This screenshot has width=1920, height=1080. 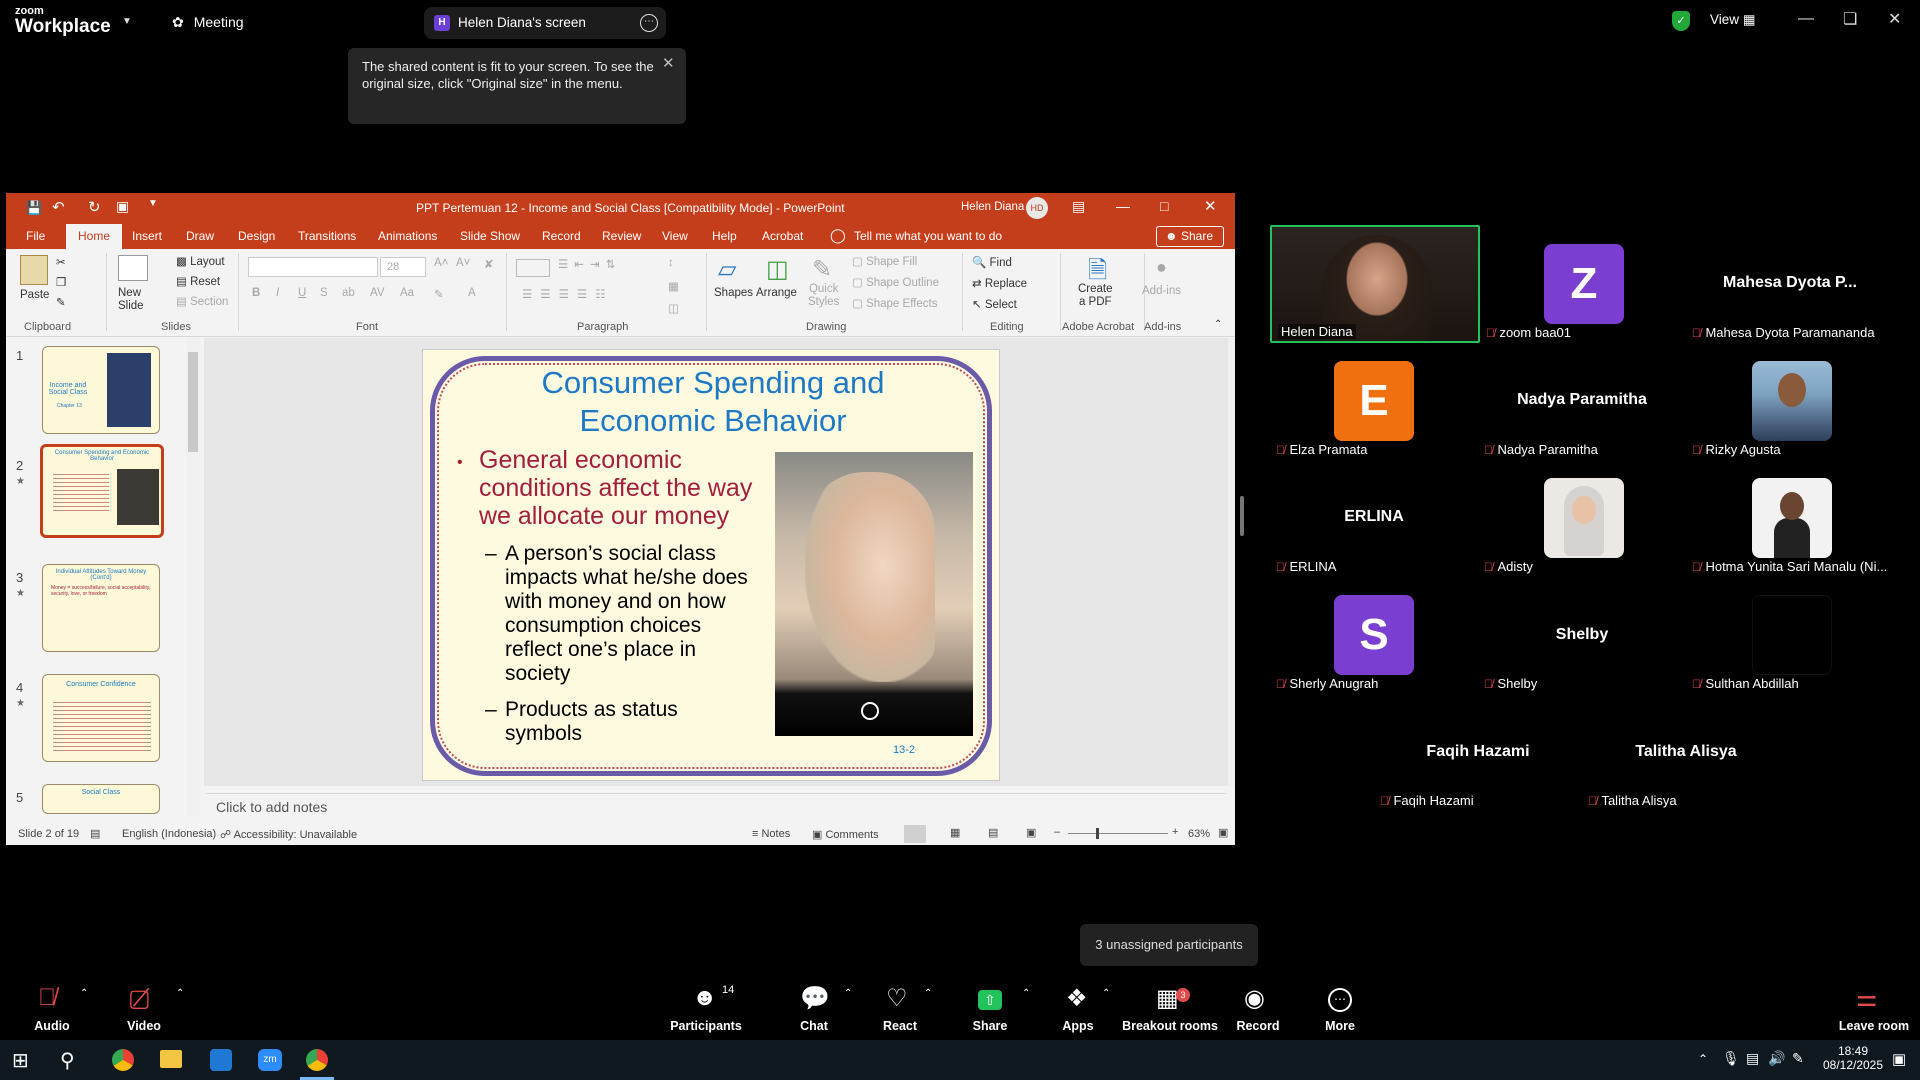 I want to click on ppt-user-avatar: HD, so click(x=1037, y=208).